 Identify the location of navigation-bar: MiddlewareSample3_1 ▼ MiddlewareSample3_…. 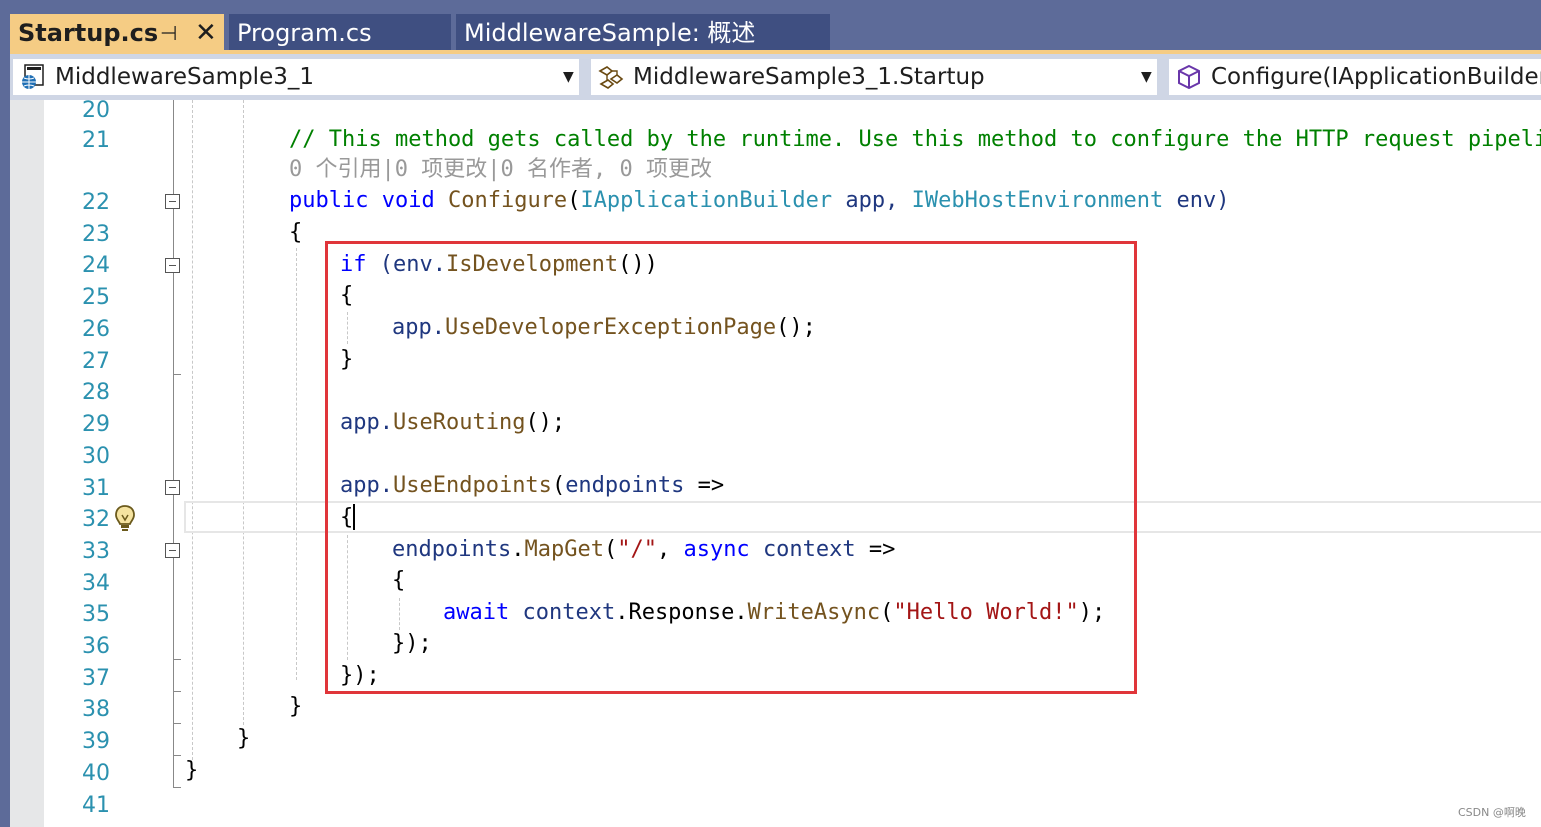
(775, 77).